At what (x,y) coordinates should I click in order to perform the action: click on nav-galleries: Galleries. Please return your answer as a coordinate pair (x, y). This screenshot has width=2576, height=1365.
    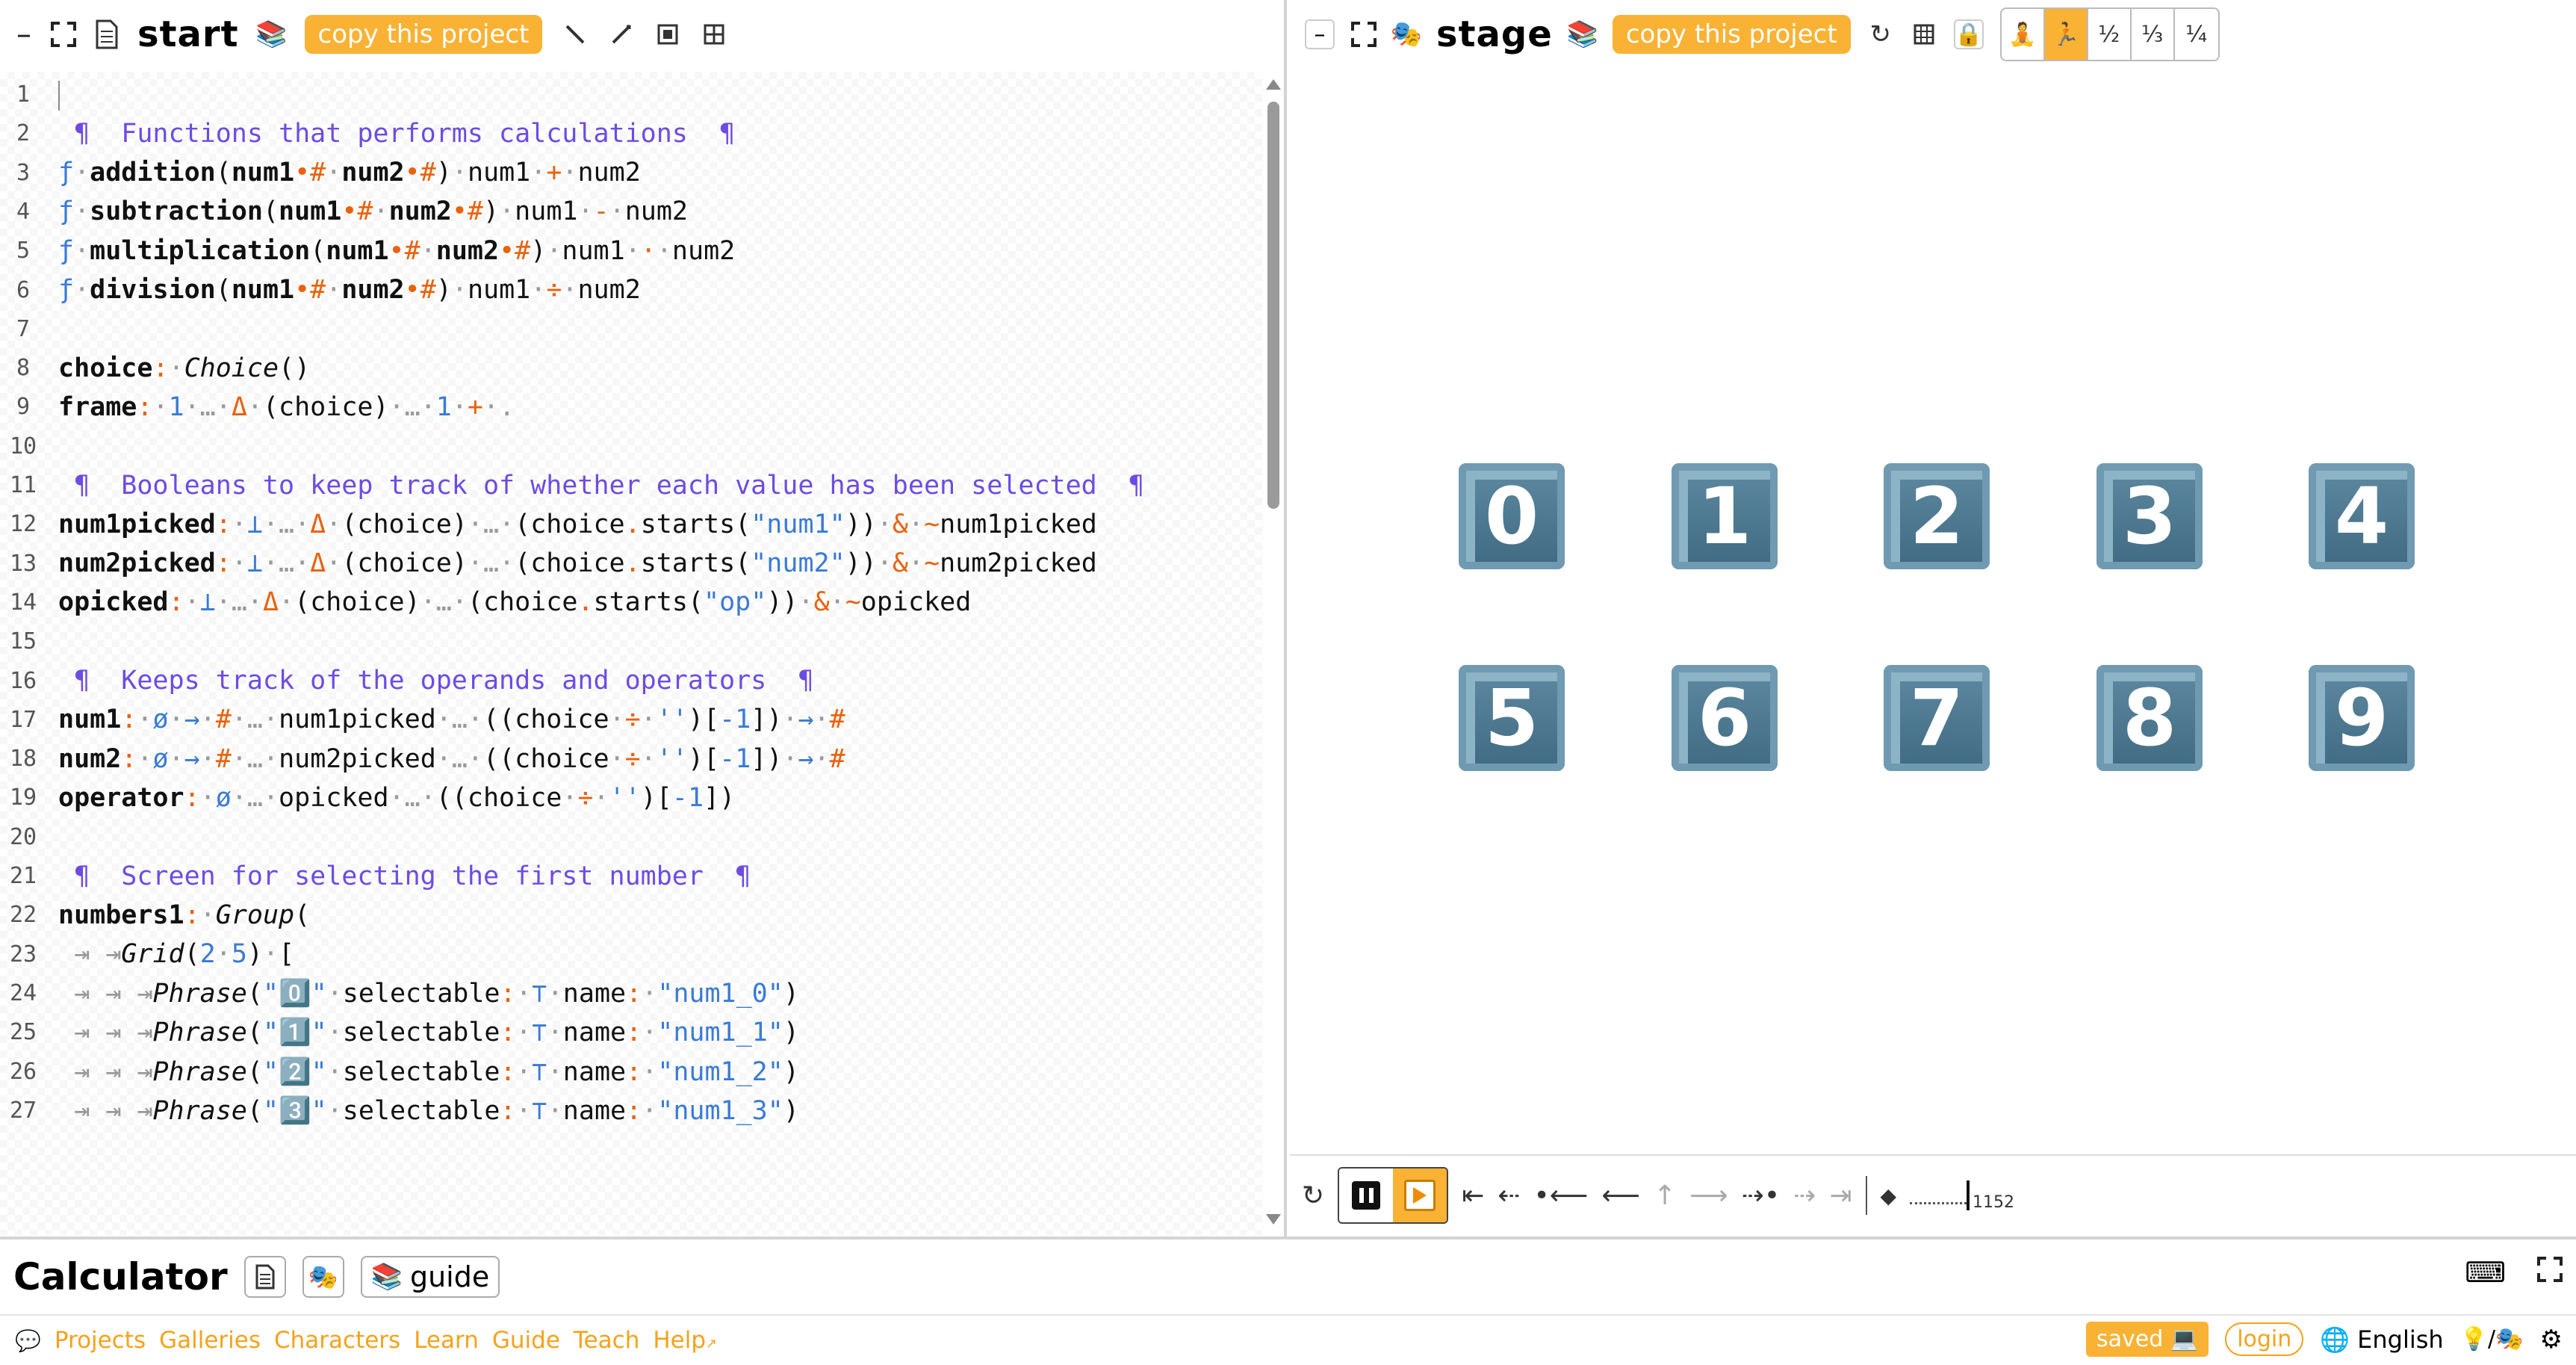
    Looking at the image, I should click on (210, 1340).